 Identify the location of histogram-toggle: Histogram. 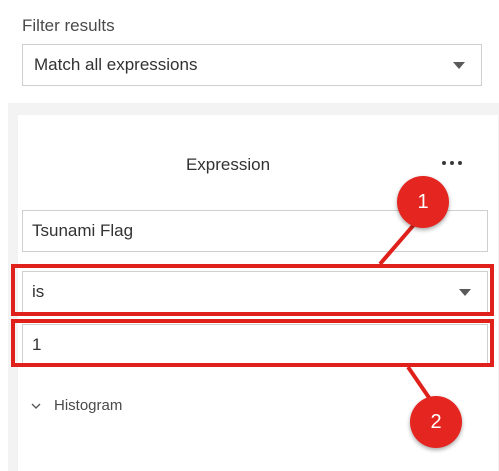
(76, 405).